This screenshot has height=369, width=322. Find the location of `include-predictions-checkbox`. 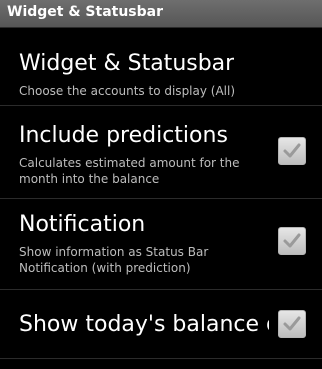

include-predictions-checkbox is located at coordinates (292, 151).